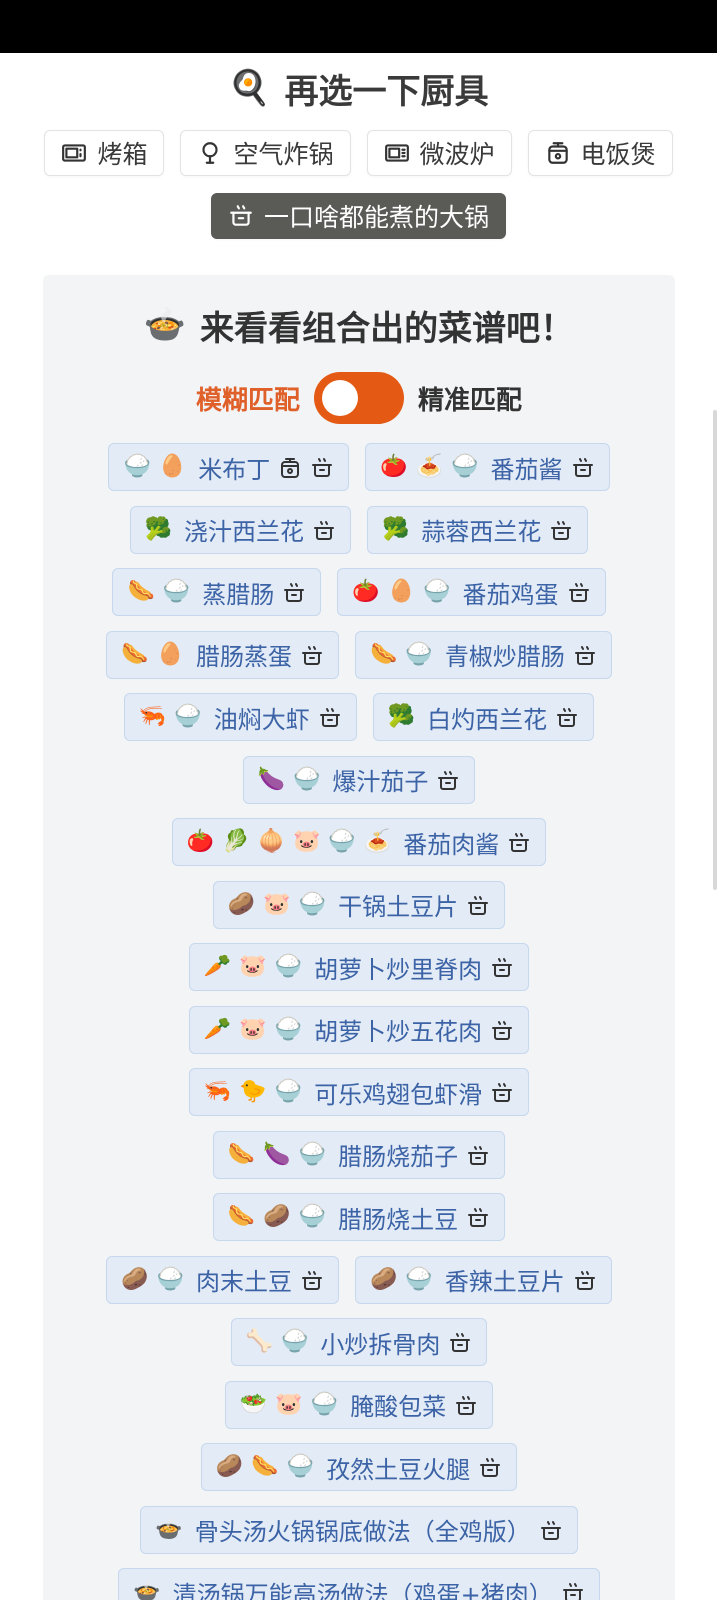  What do you see at coordinates (398, 1219) in the screenshot?
I see `recipe-name: 腊肠烧土豆` at bounding box center [398, 1219].